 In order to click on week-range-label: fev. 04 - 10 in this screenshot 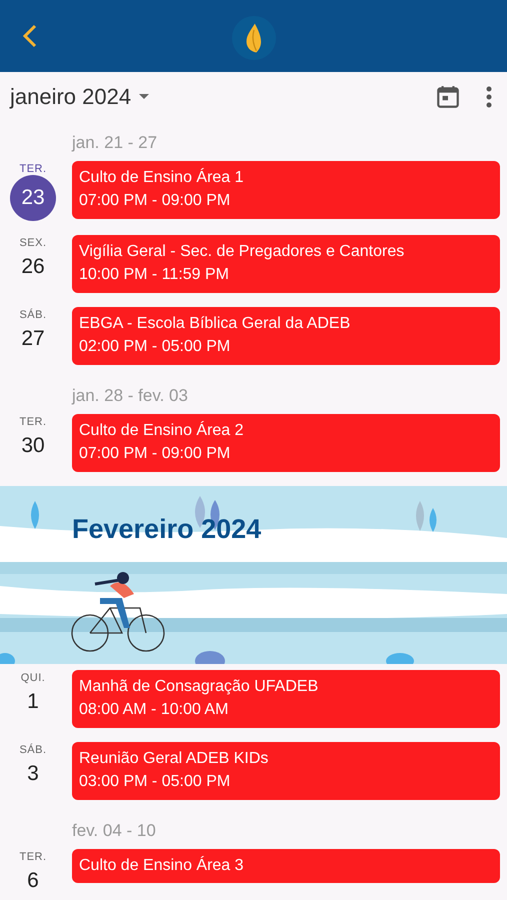, I will do `click(114, 831)`.